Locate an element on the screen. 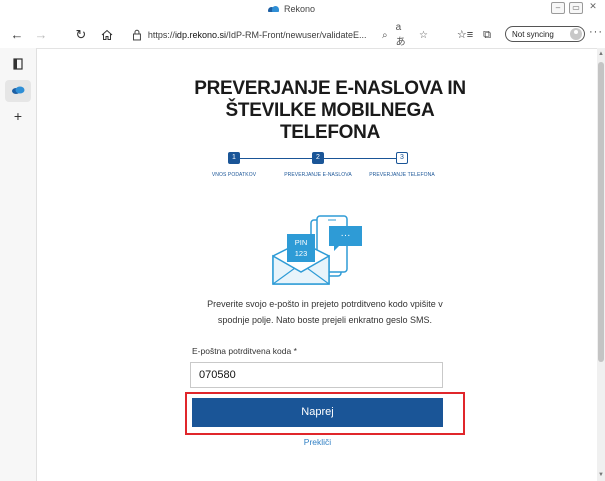  scroll-up-icon: ▲ is located at coordinates (601, 54).